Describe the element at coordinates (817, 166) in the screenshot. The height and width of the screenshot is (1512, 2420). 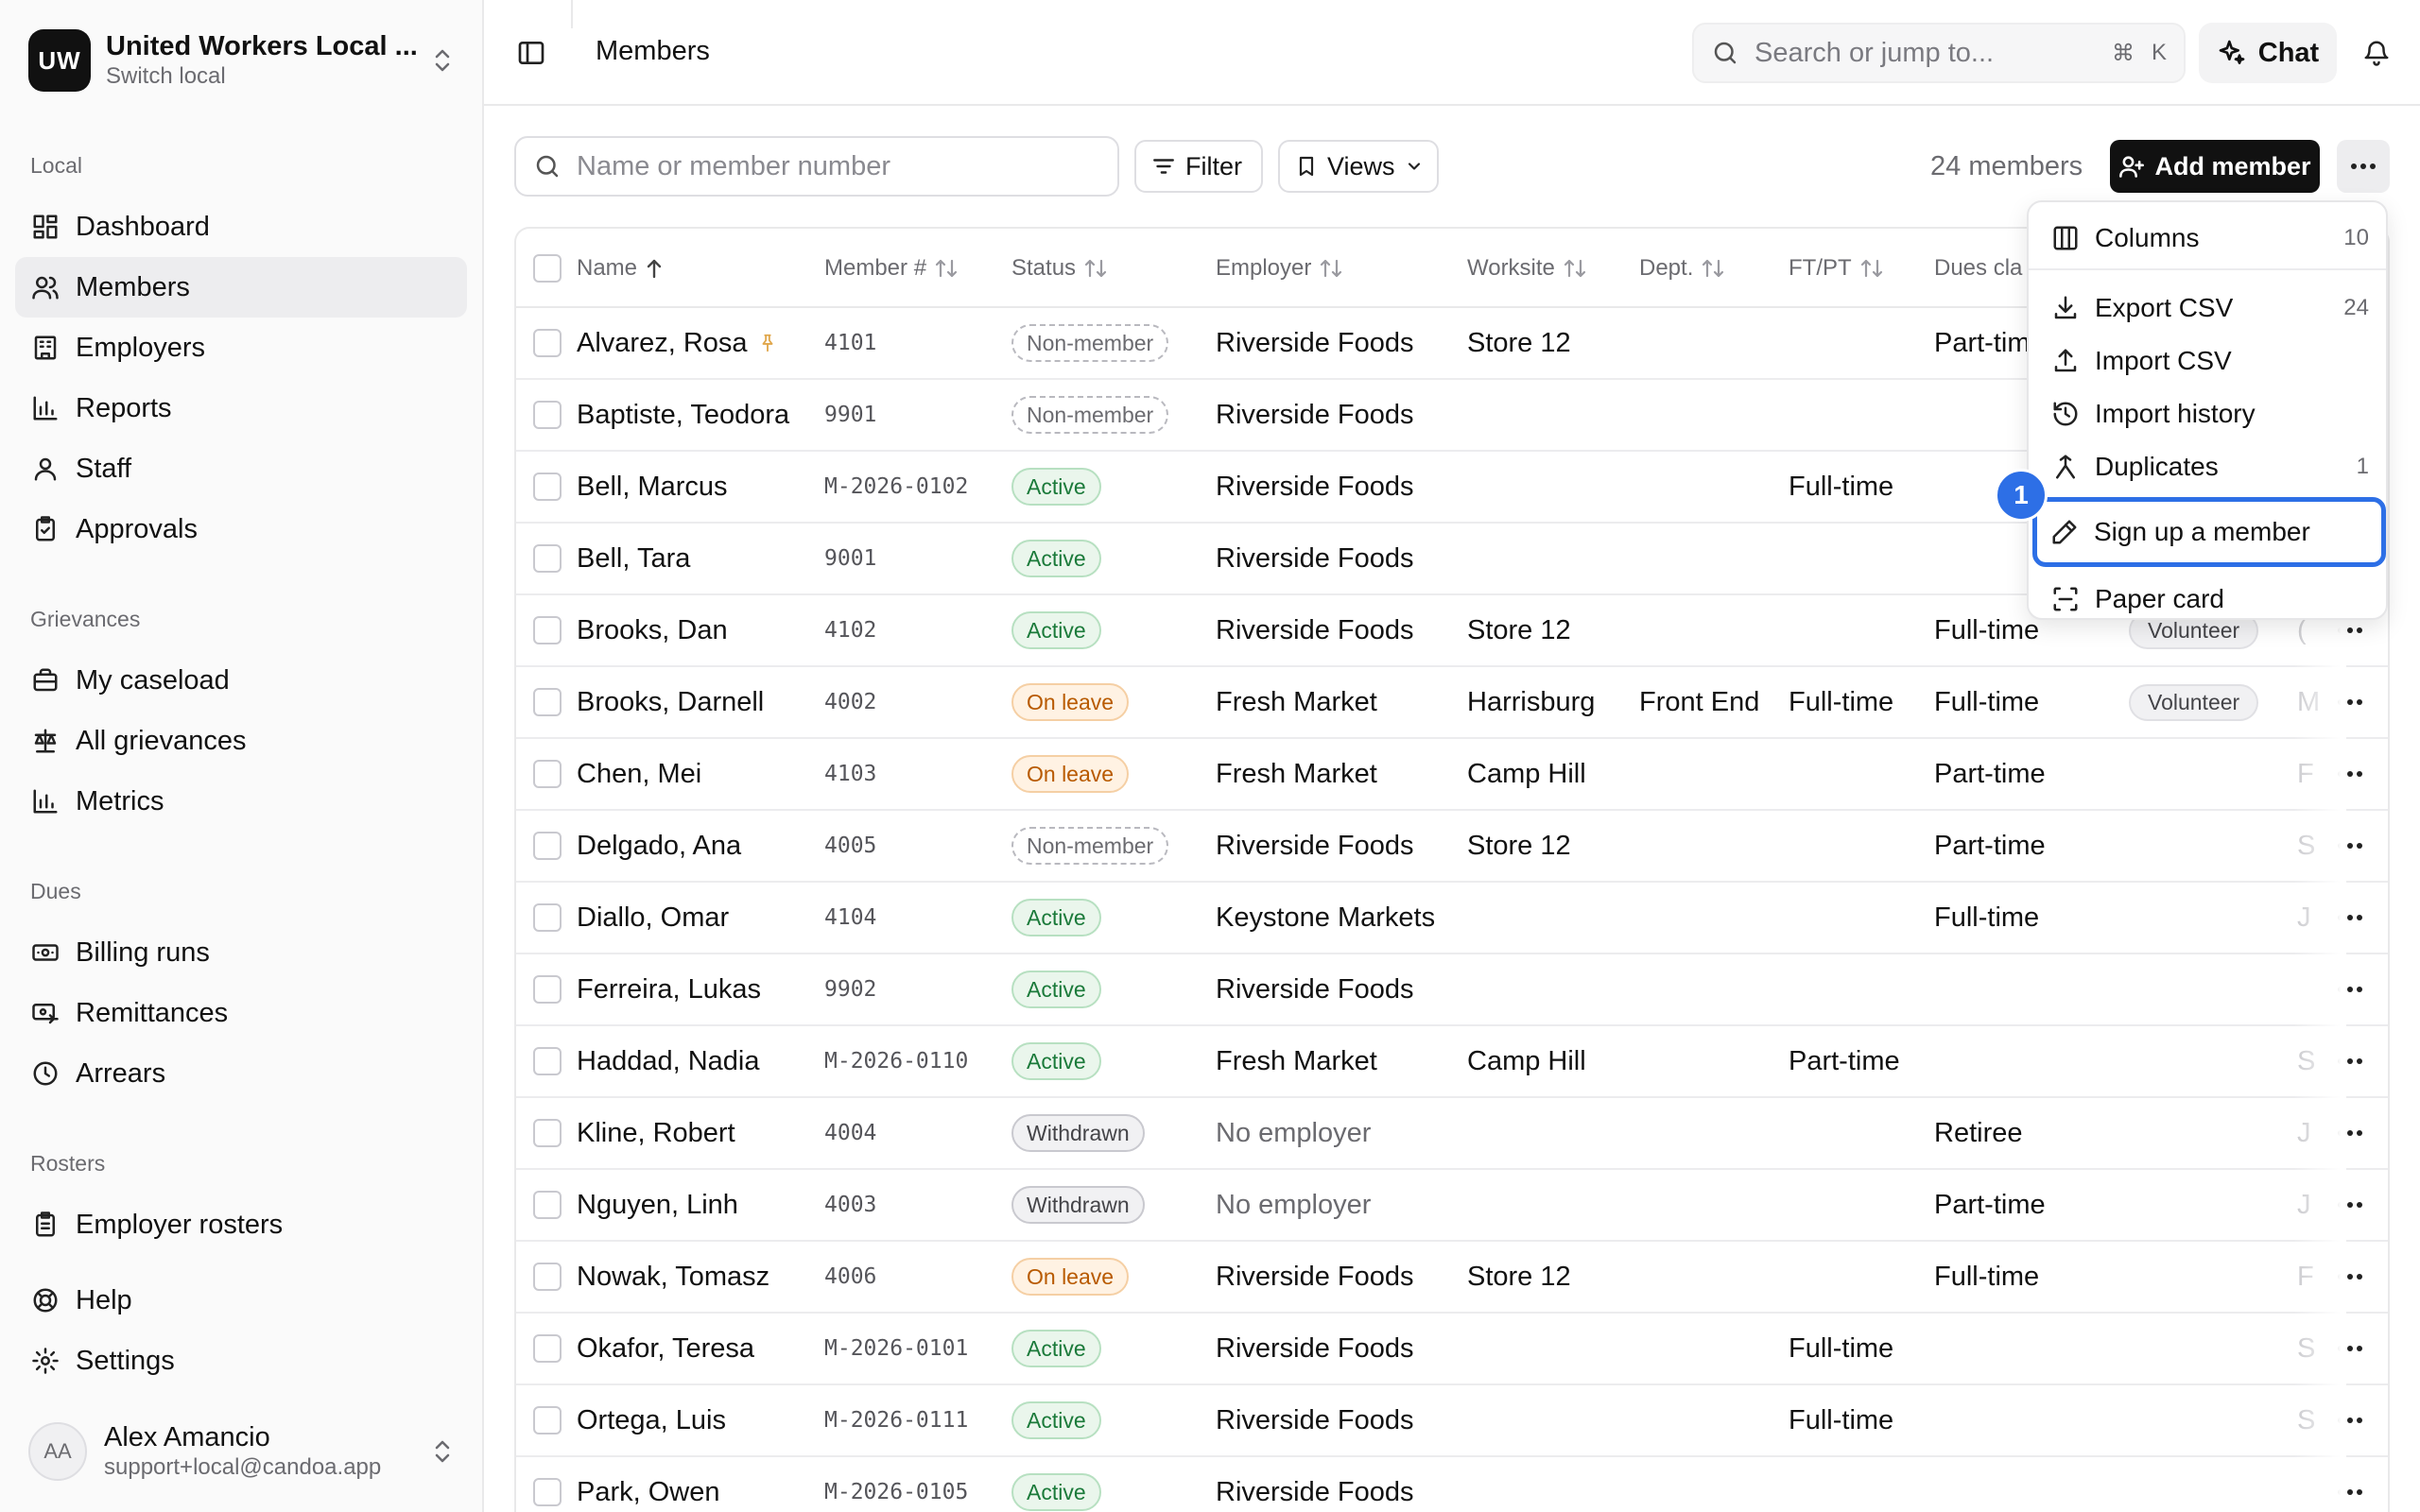
I see `member-filter-input: Name or member number` at that location.